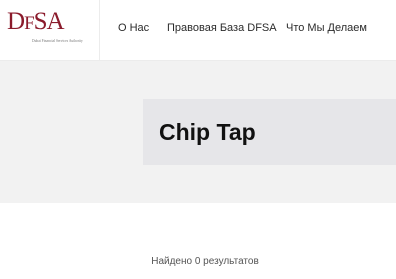 This screenshot has width=396, height=279. I want to click on dfsa-logo: DFSA, so click(36, 21).